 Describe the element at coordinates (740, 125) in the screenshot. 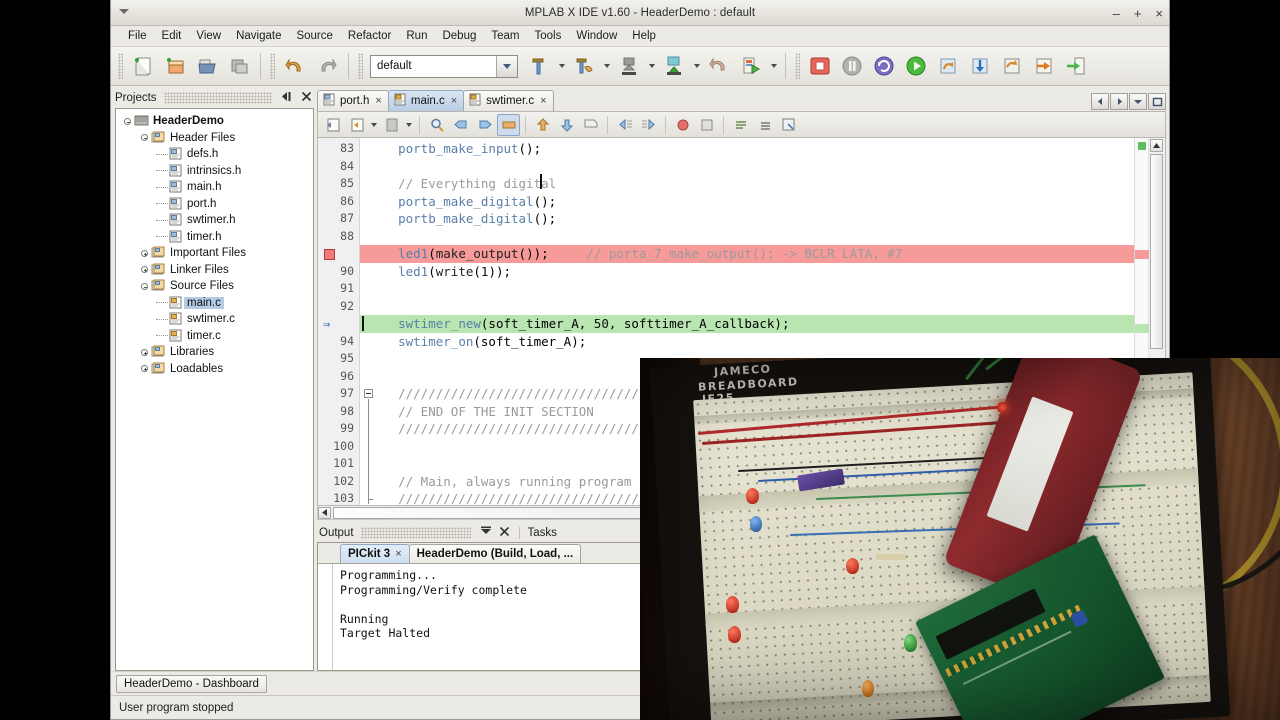

I see `format-icon` at that location.